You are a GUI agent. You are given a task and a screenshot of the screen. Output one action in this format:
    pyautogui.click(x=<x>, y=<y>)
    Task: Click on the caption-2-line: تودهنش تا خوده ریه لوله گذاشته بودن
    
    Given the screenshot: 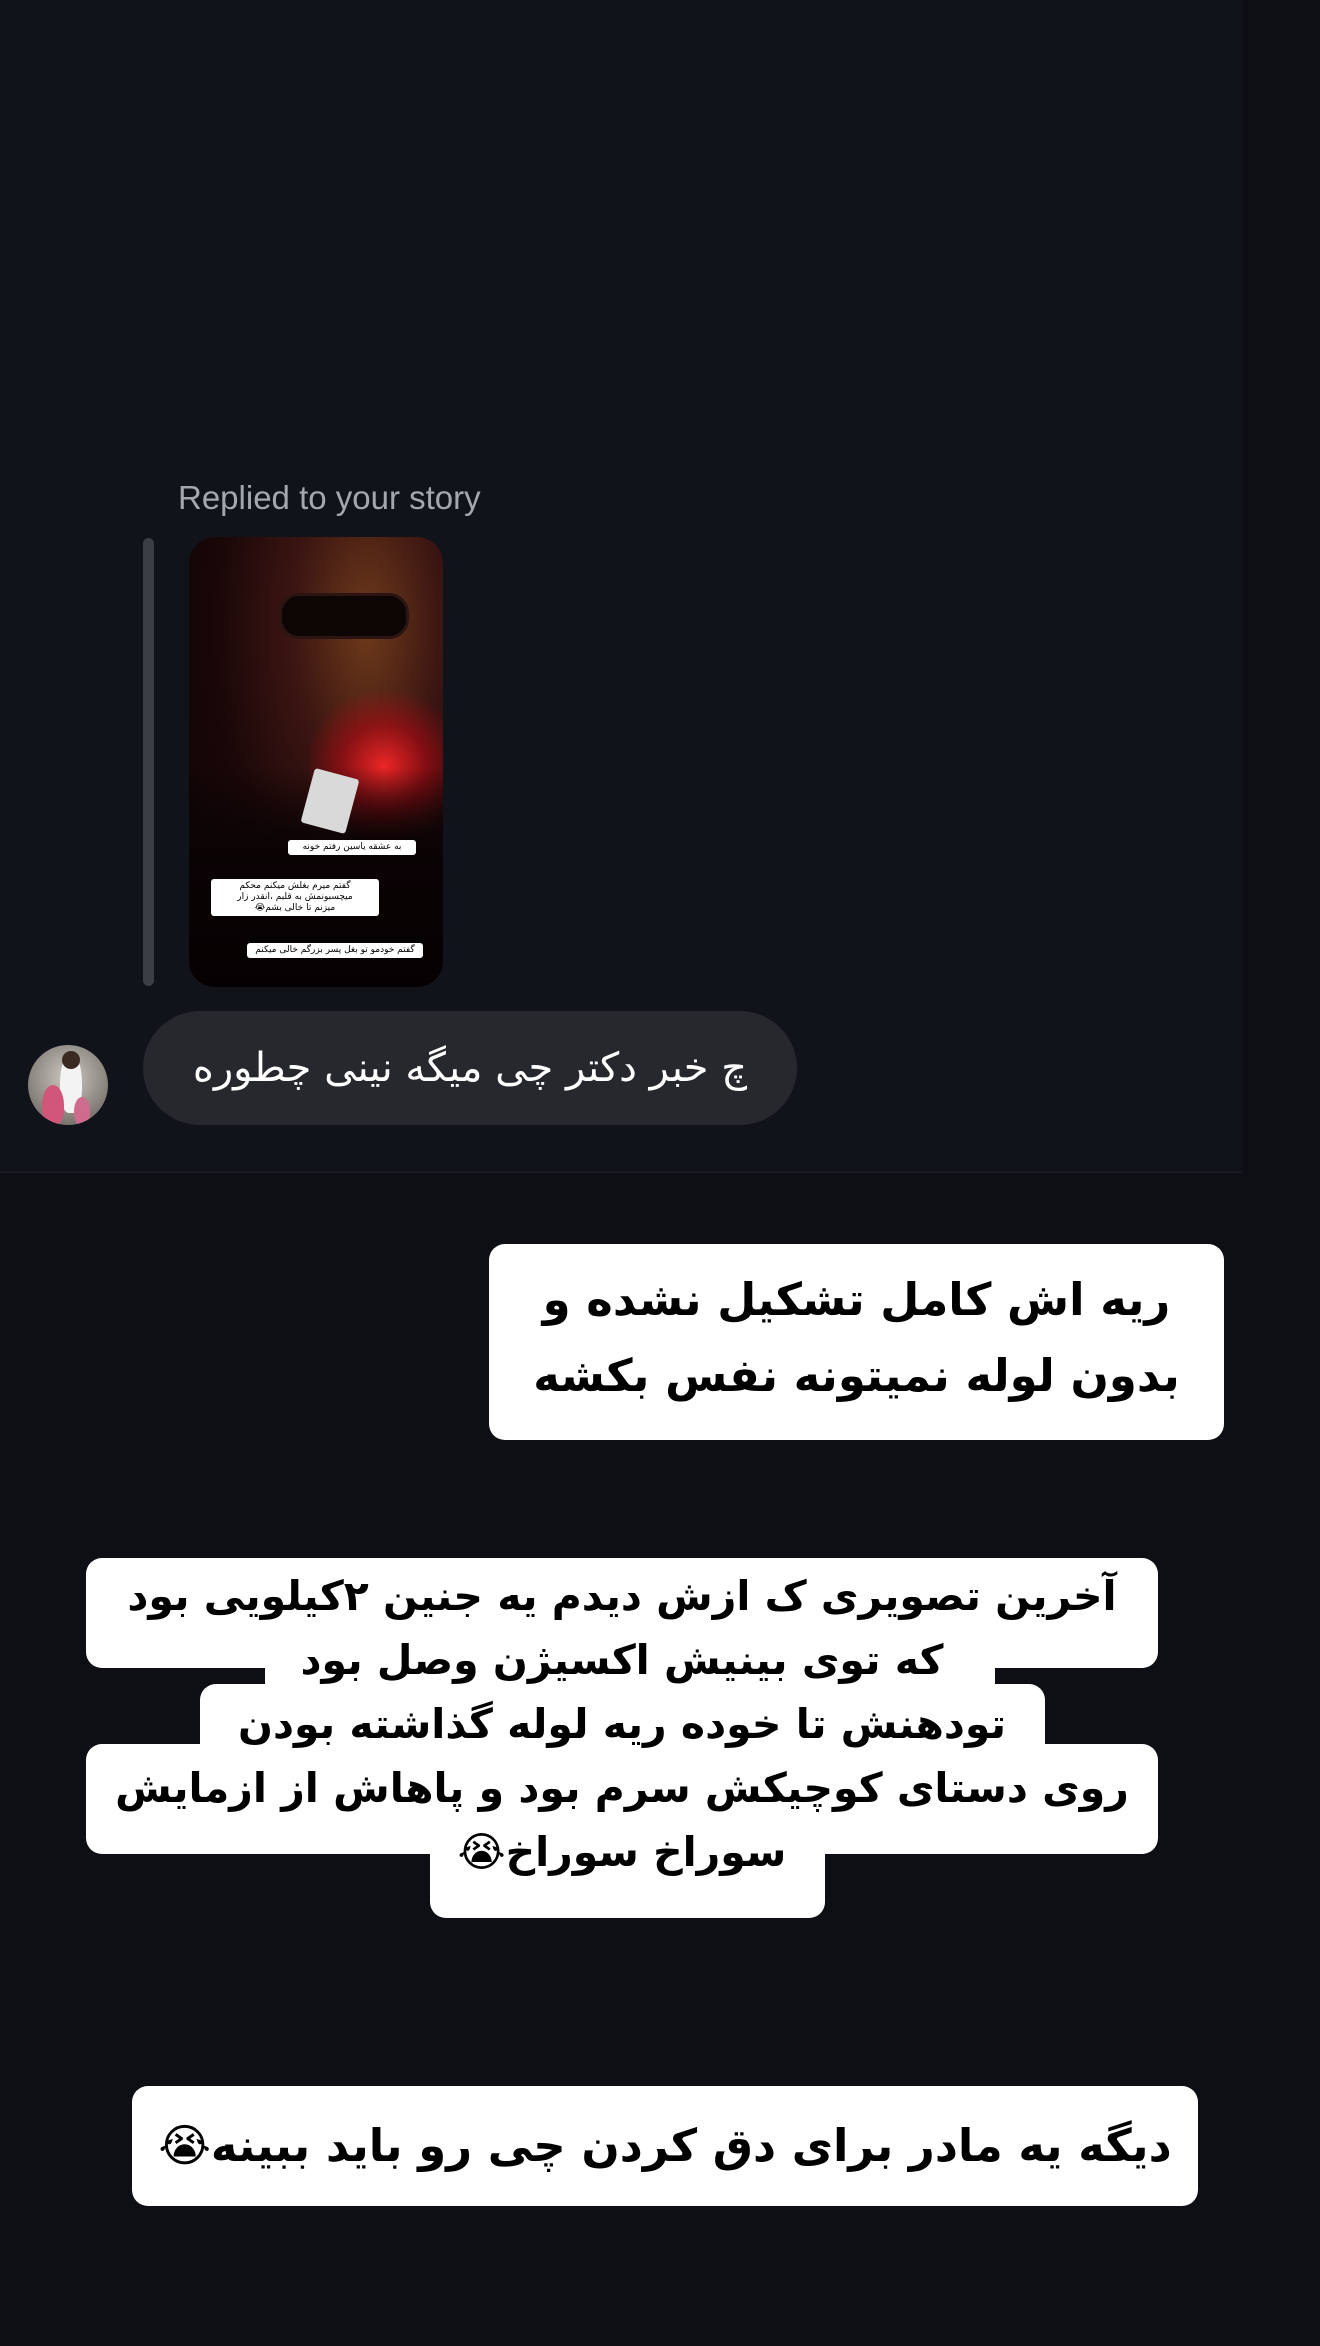 What is the action you would take?
    pyautogui.click(x=622, y=1724)
    